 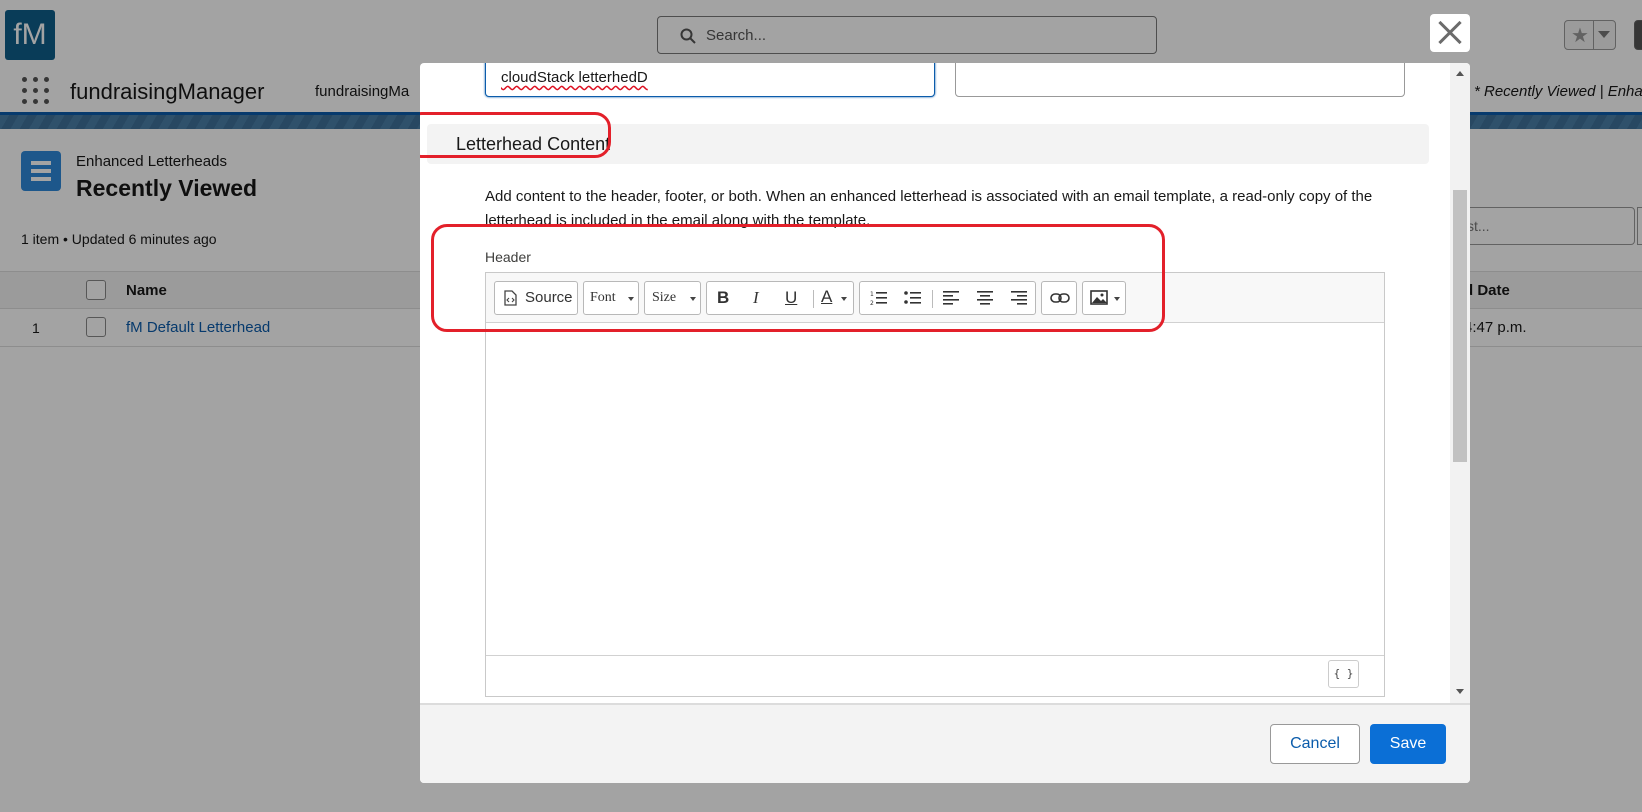 I want to click on name-input-value: cloudStack letterhedD, so click(x=574, y=77).